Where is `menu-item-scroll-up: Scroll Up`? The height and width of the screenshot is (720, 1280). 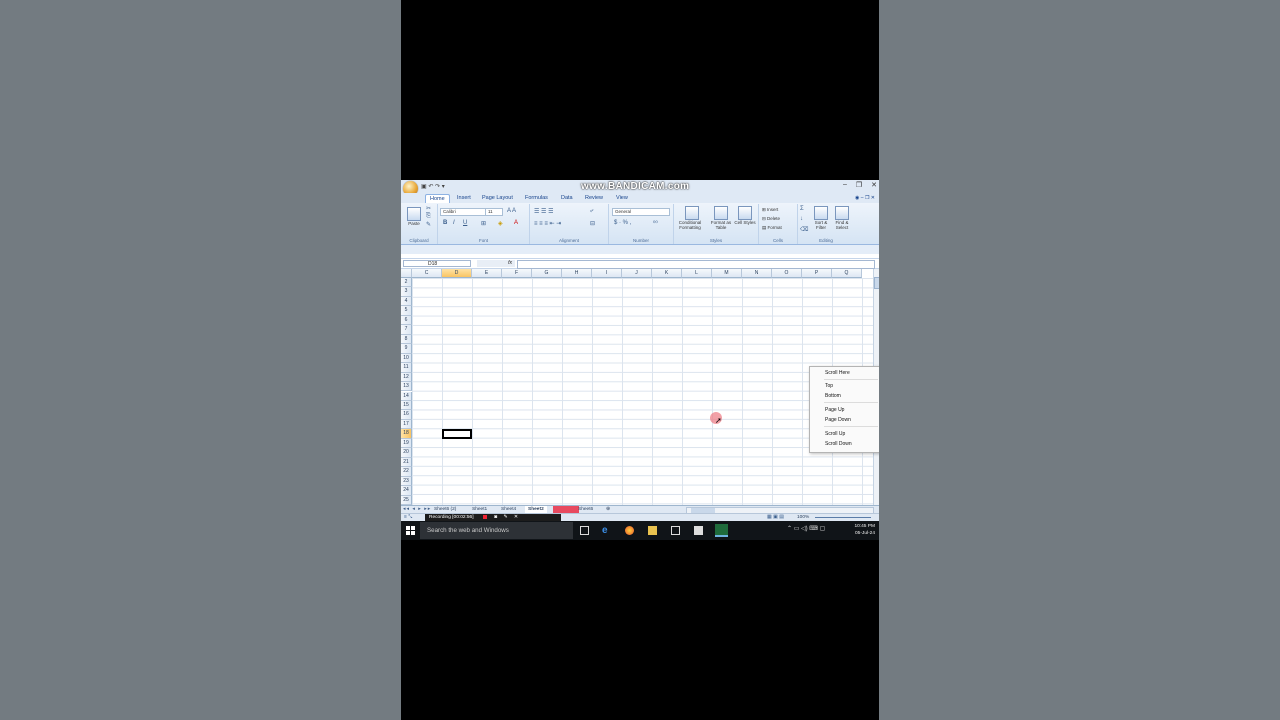 menu-item-scroll-up: Scroll Up is located at coordinates (835, 434).